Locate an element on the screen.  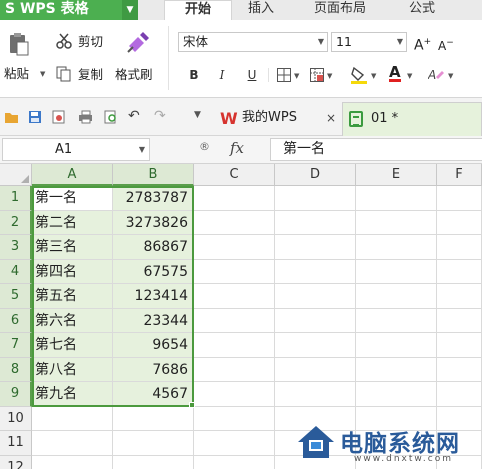
column-header-b: B is located at coordinates (153, 175).